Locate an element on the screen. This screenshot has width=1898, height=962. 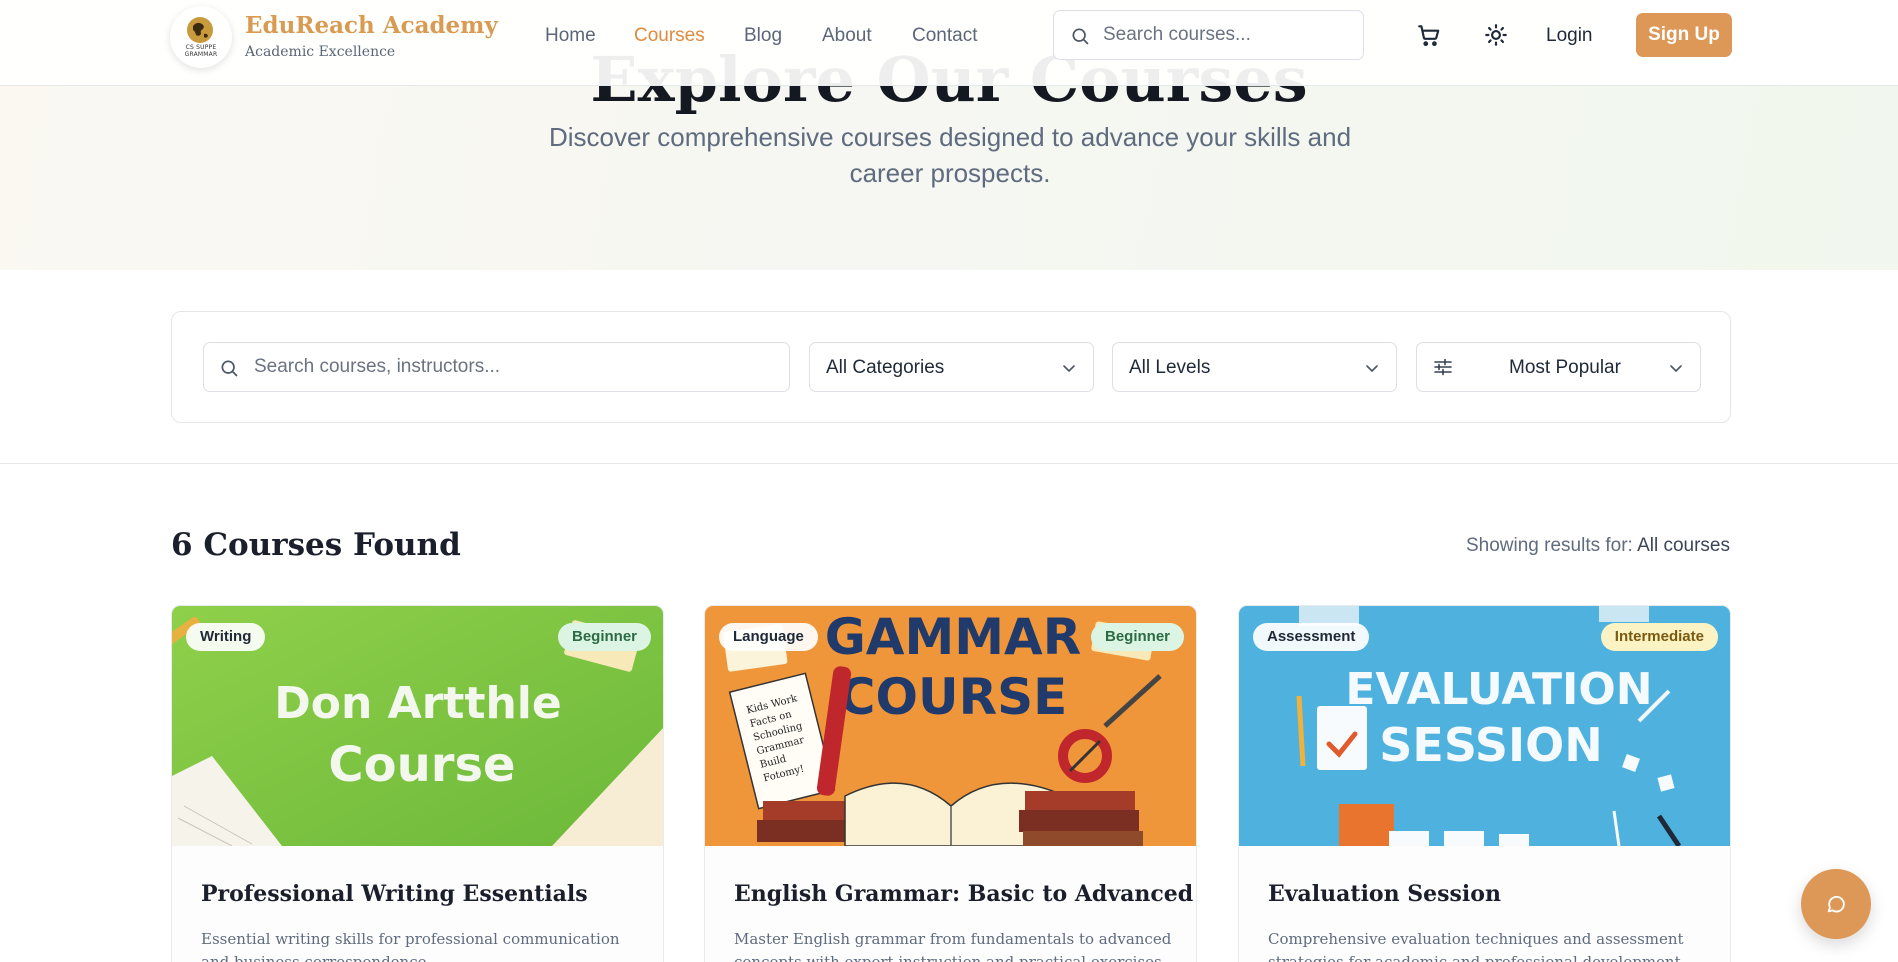
logo: CS SUPPE GRAMMAR is located at coordinates (201, 37).